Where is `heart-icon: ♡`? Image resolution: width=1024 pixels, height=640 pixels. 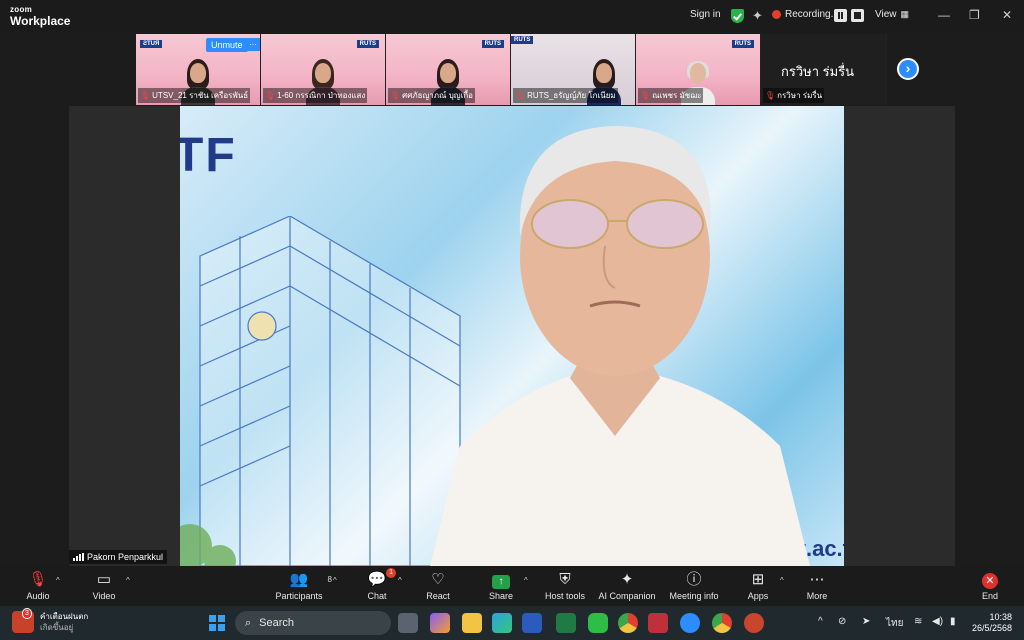 heart-icon: ♡ is located at coordinates (438, 579).